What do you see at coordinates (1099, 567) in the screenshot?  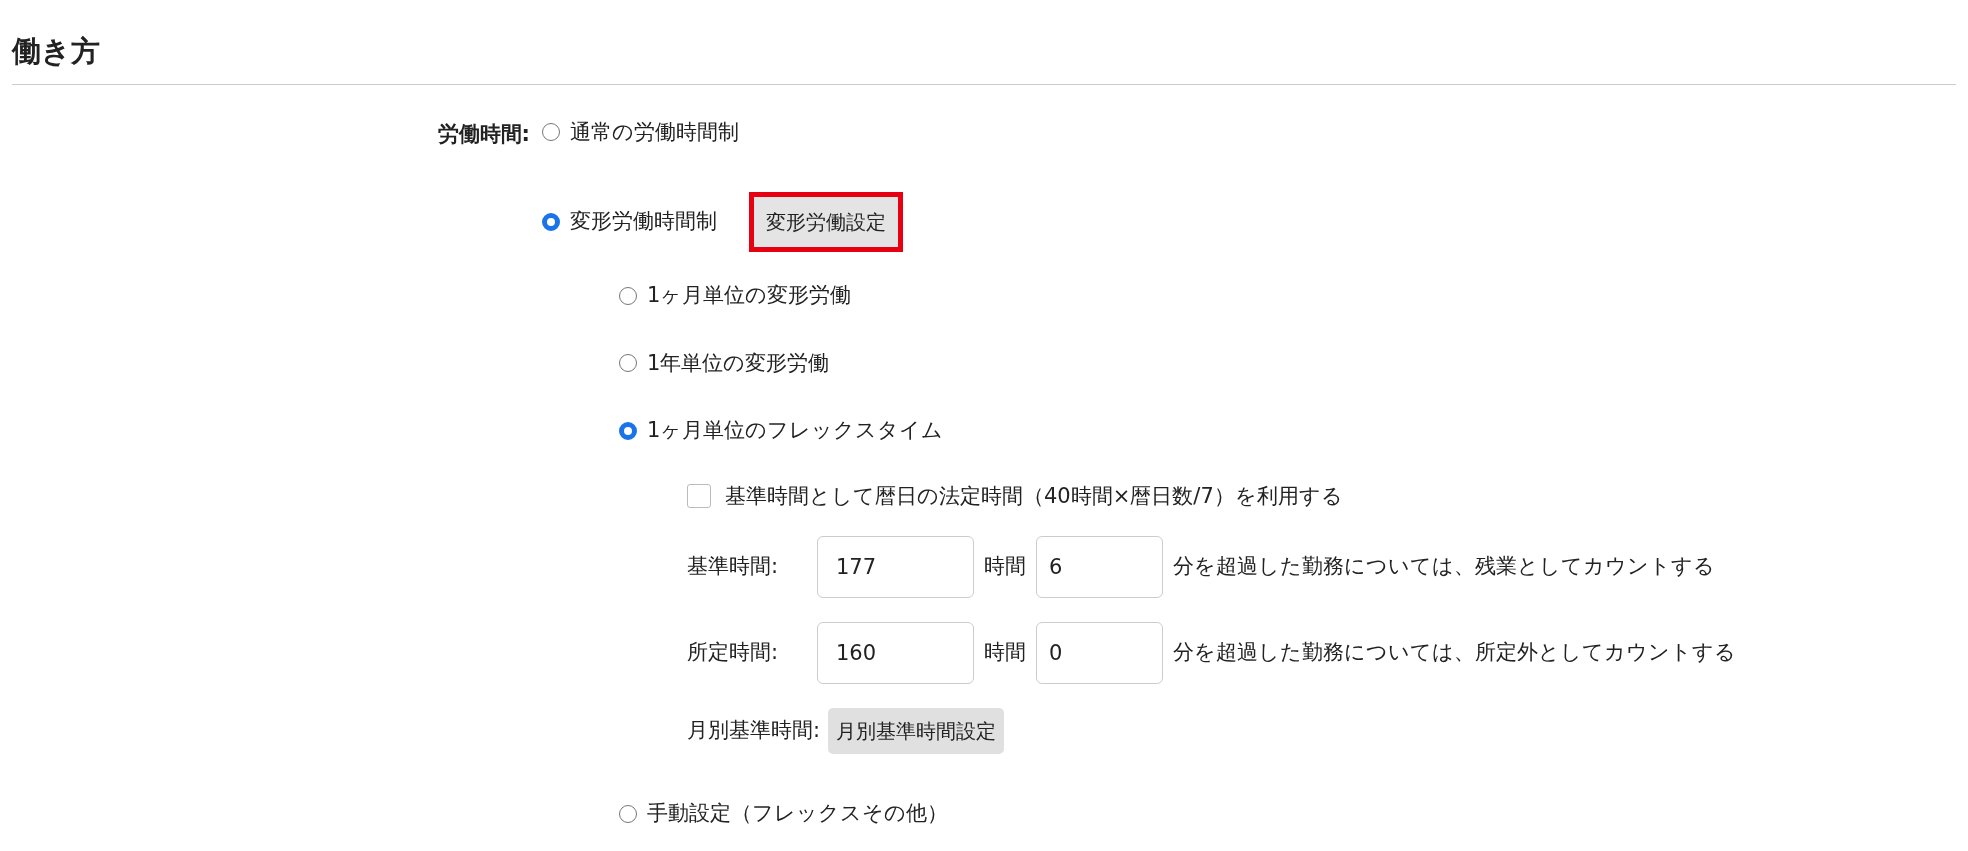 I see `minutes-input: 6` at bounding box center [1099, 567].